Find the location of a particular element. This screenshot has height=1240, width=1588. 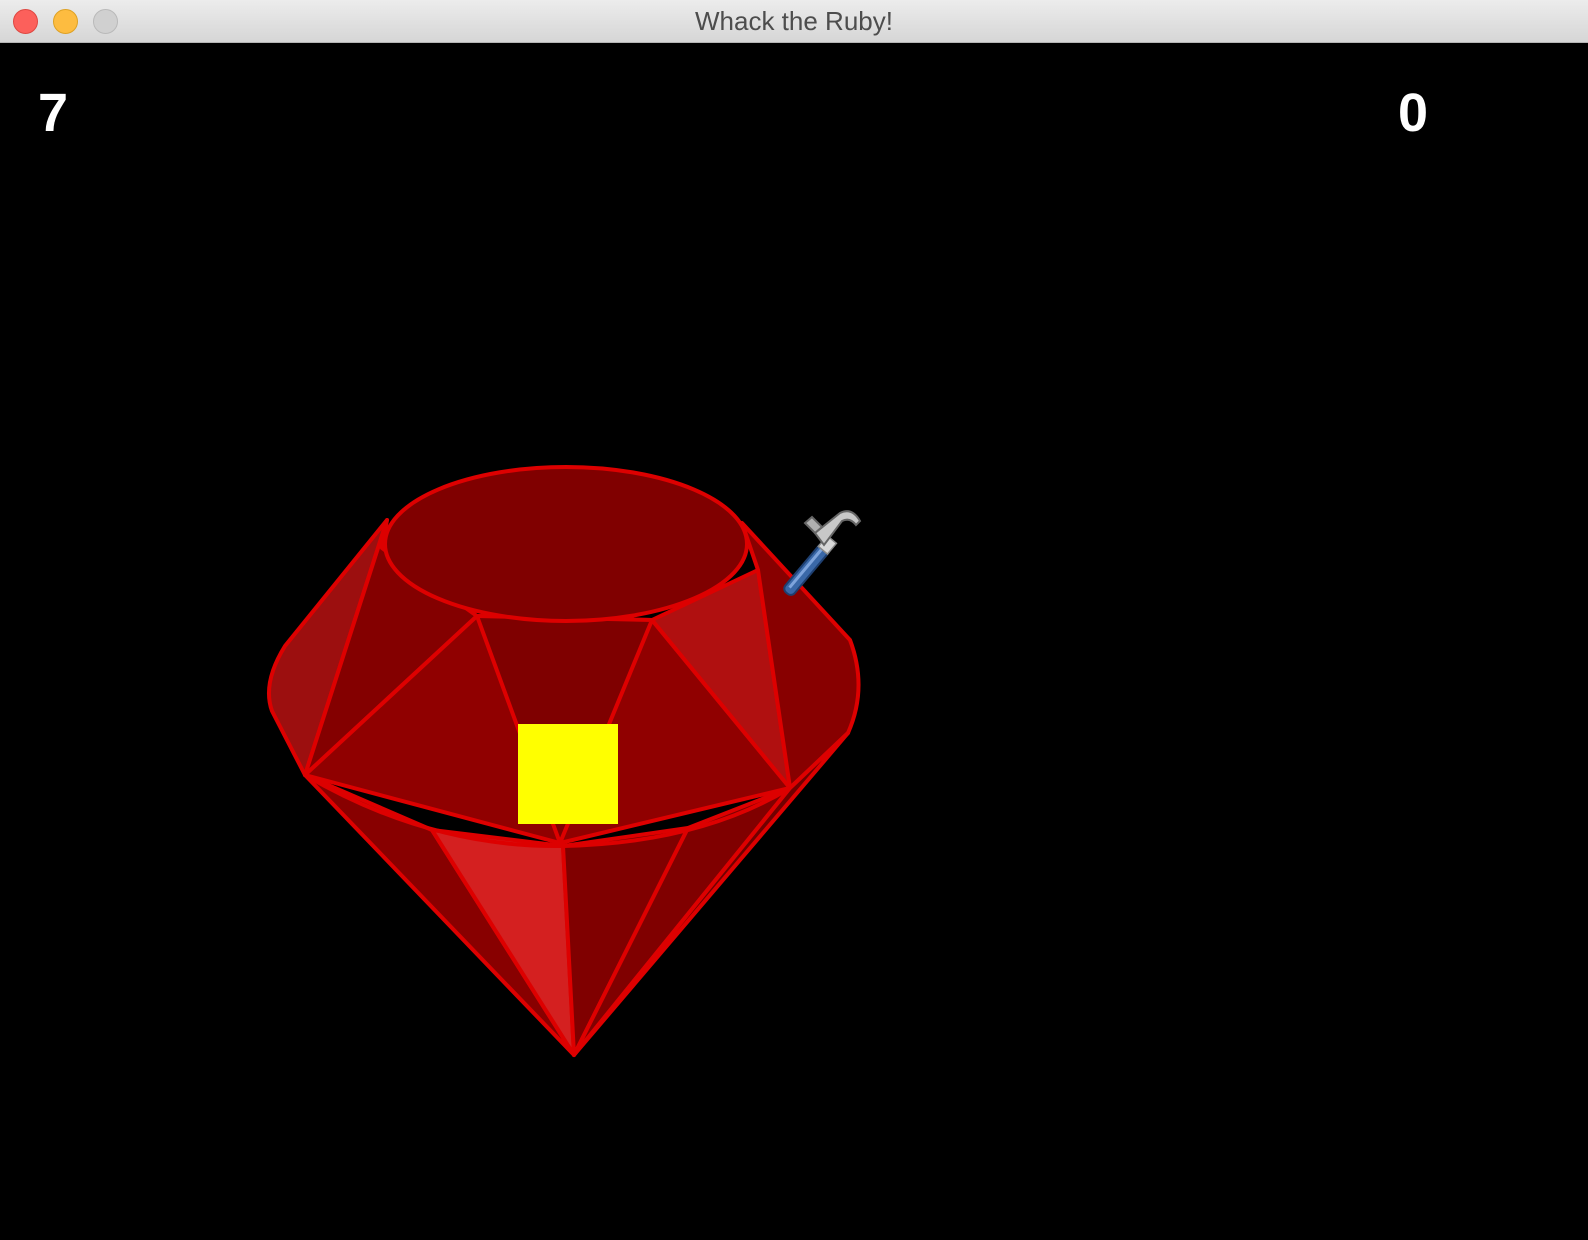

window-title: Whack the Ruby! is located at coordinates (794, 21).